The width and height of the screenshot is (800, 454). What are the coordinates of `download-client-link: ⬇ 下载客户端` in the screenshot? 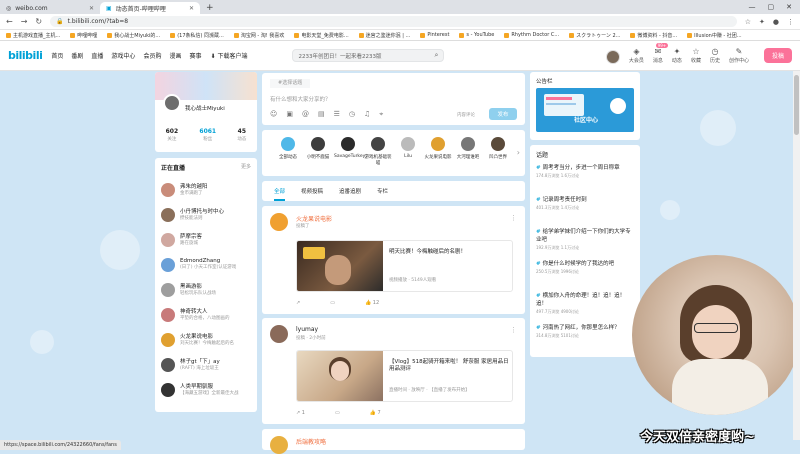 It's located at (228, 55).